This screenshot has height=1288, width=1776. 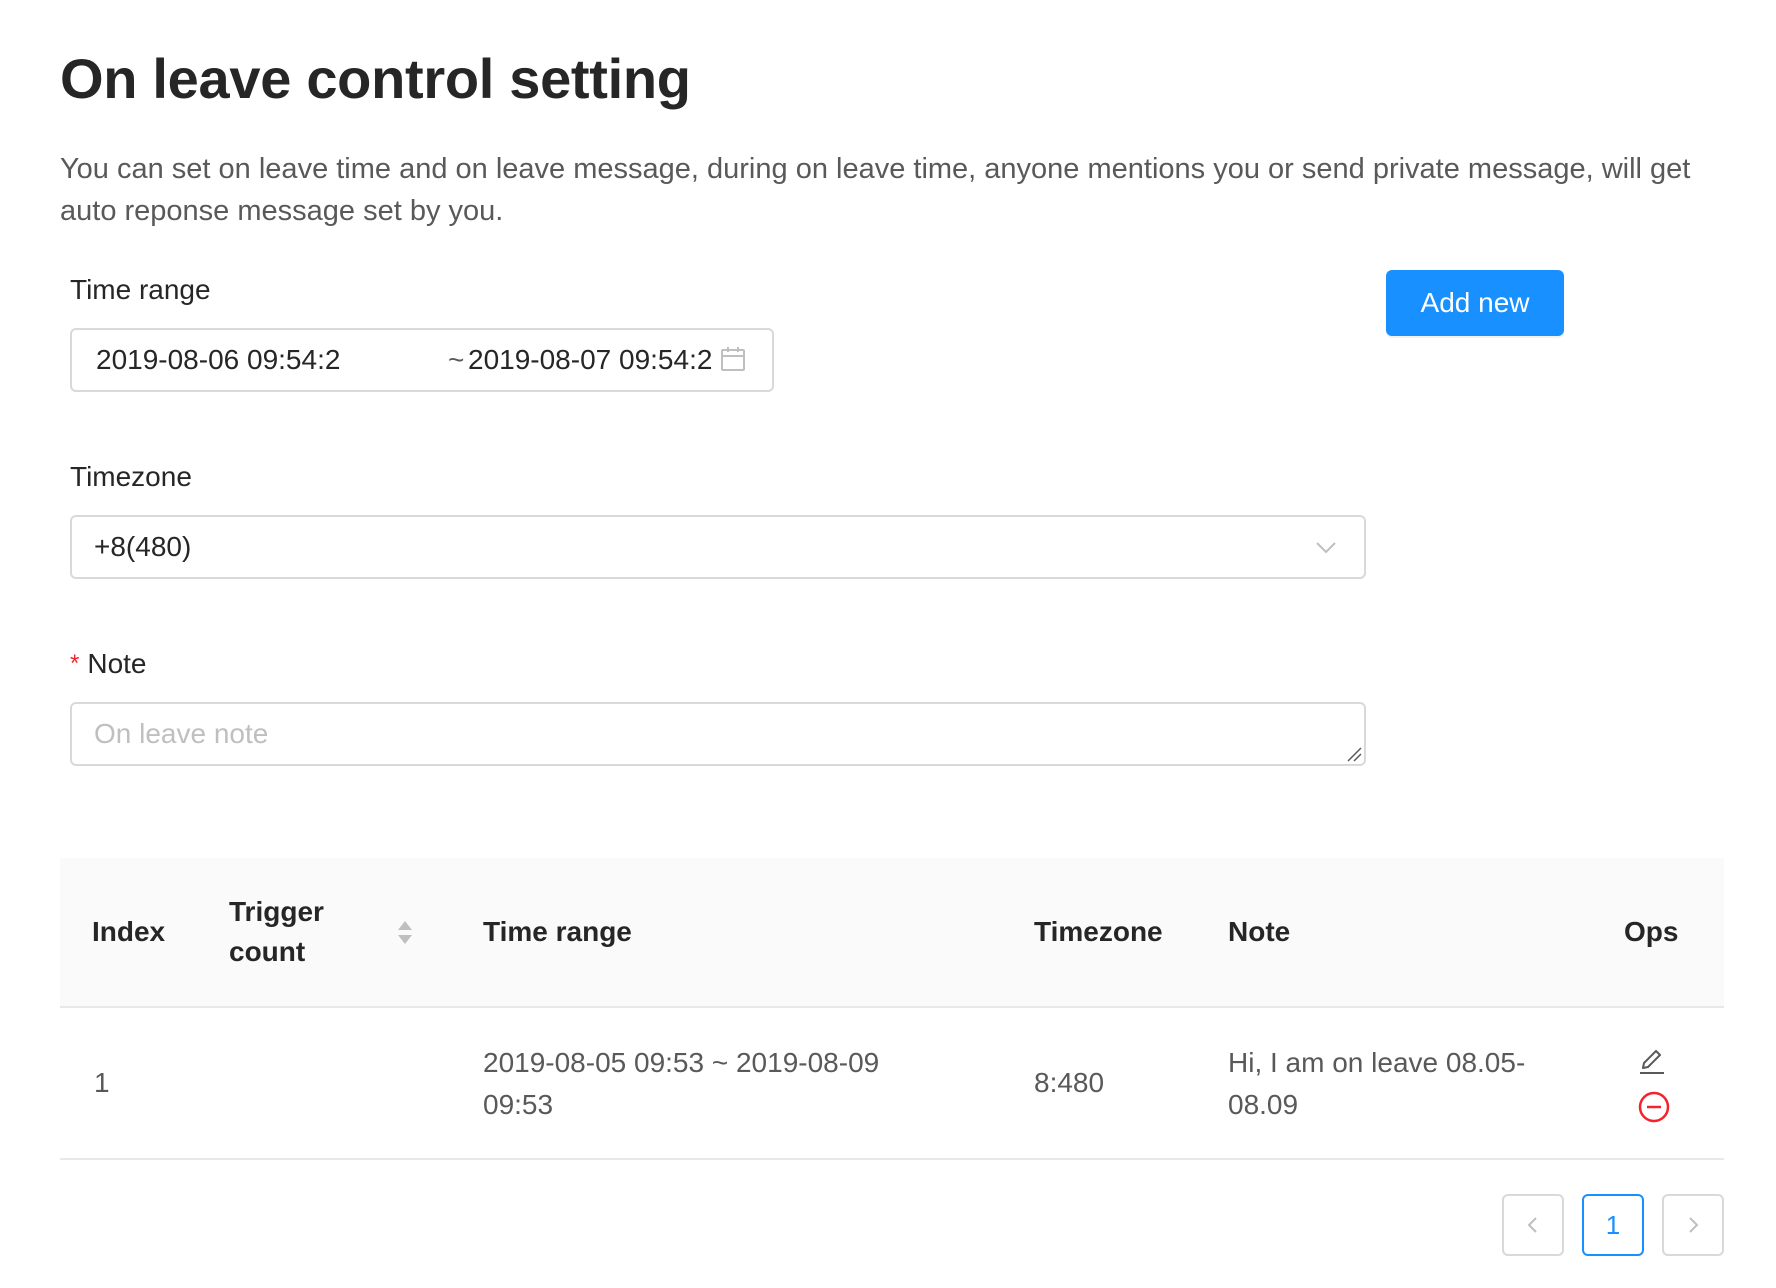 I want to click on next-page-button, so click(x=1693, y=1225).